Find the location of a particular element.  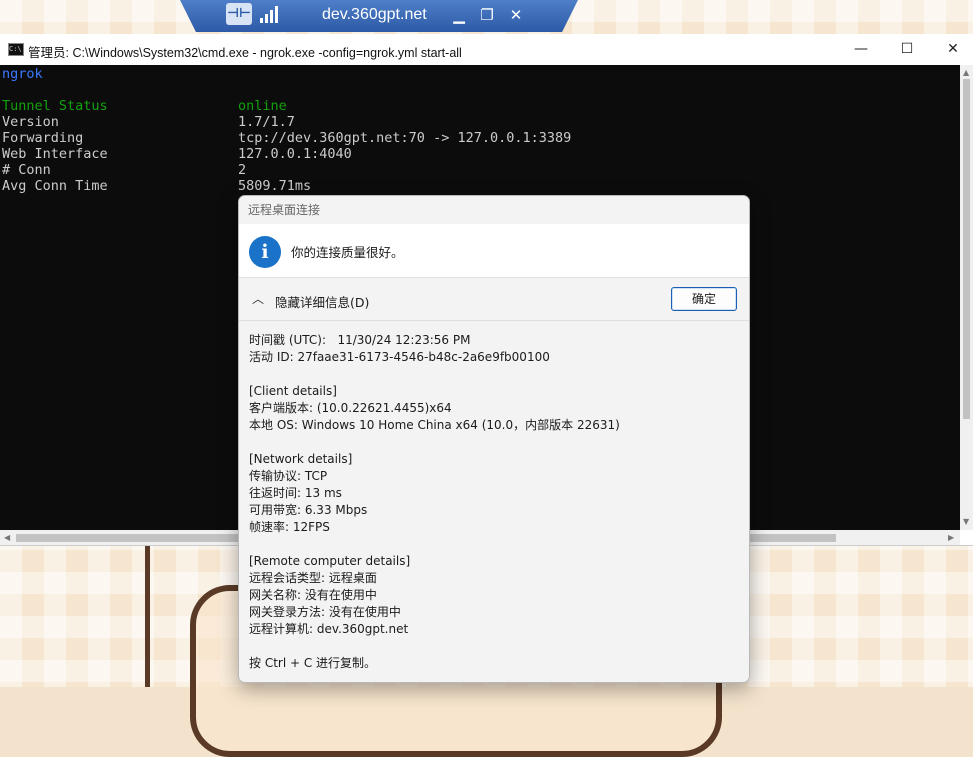

background-line is located at coordinates (147, 616).